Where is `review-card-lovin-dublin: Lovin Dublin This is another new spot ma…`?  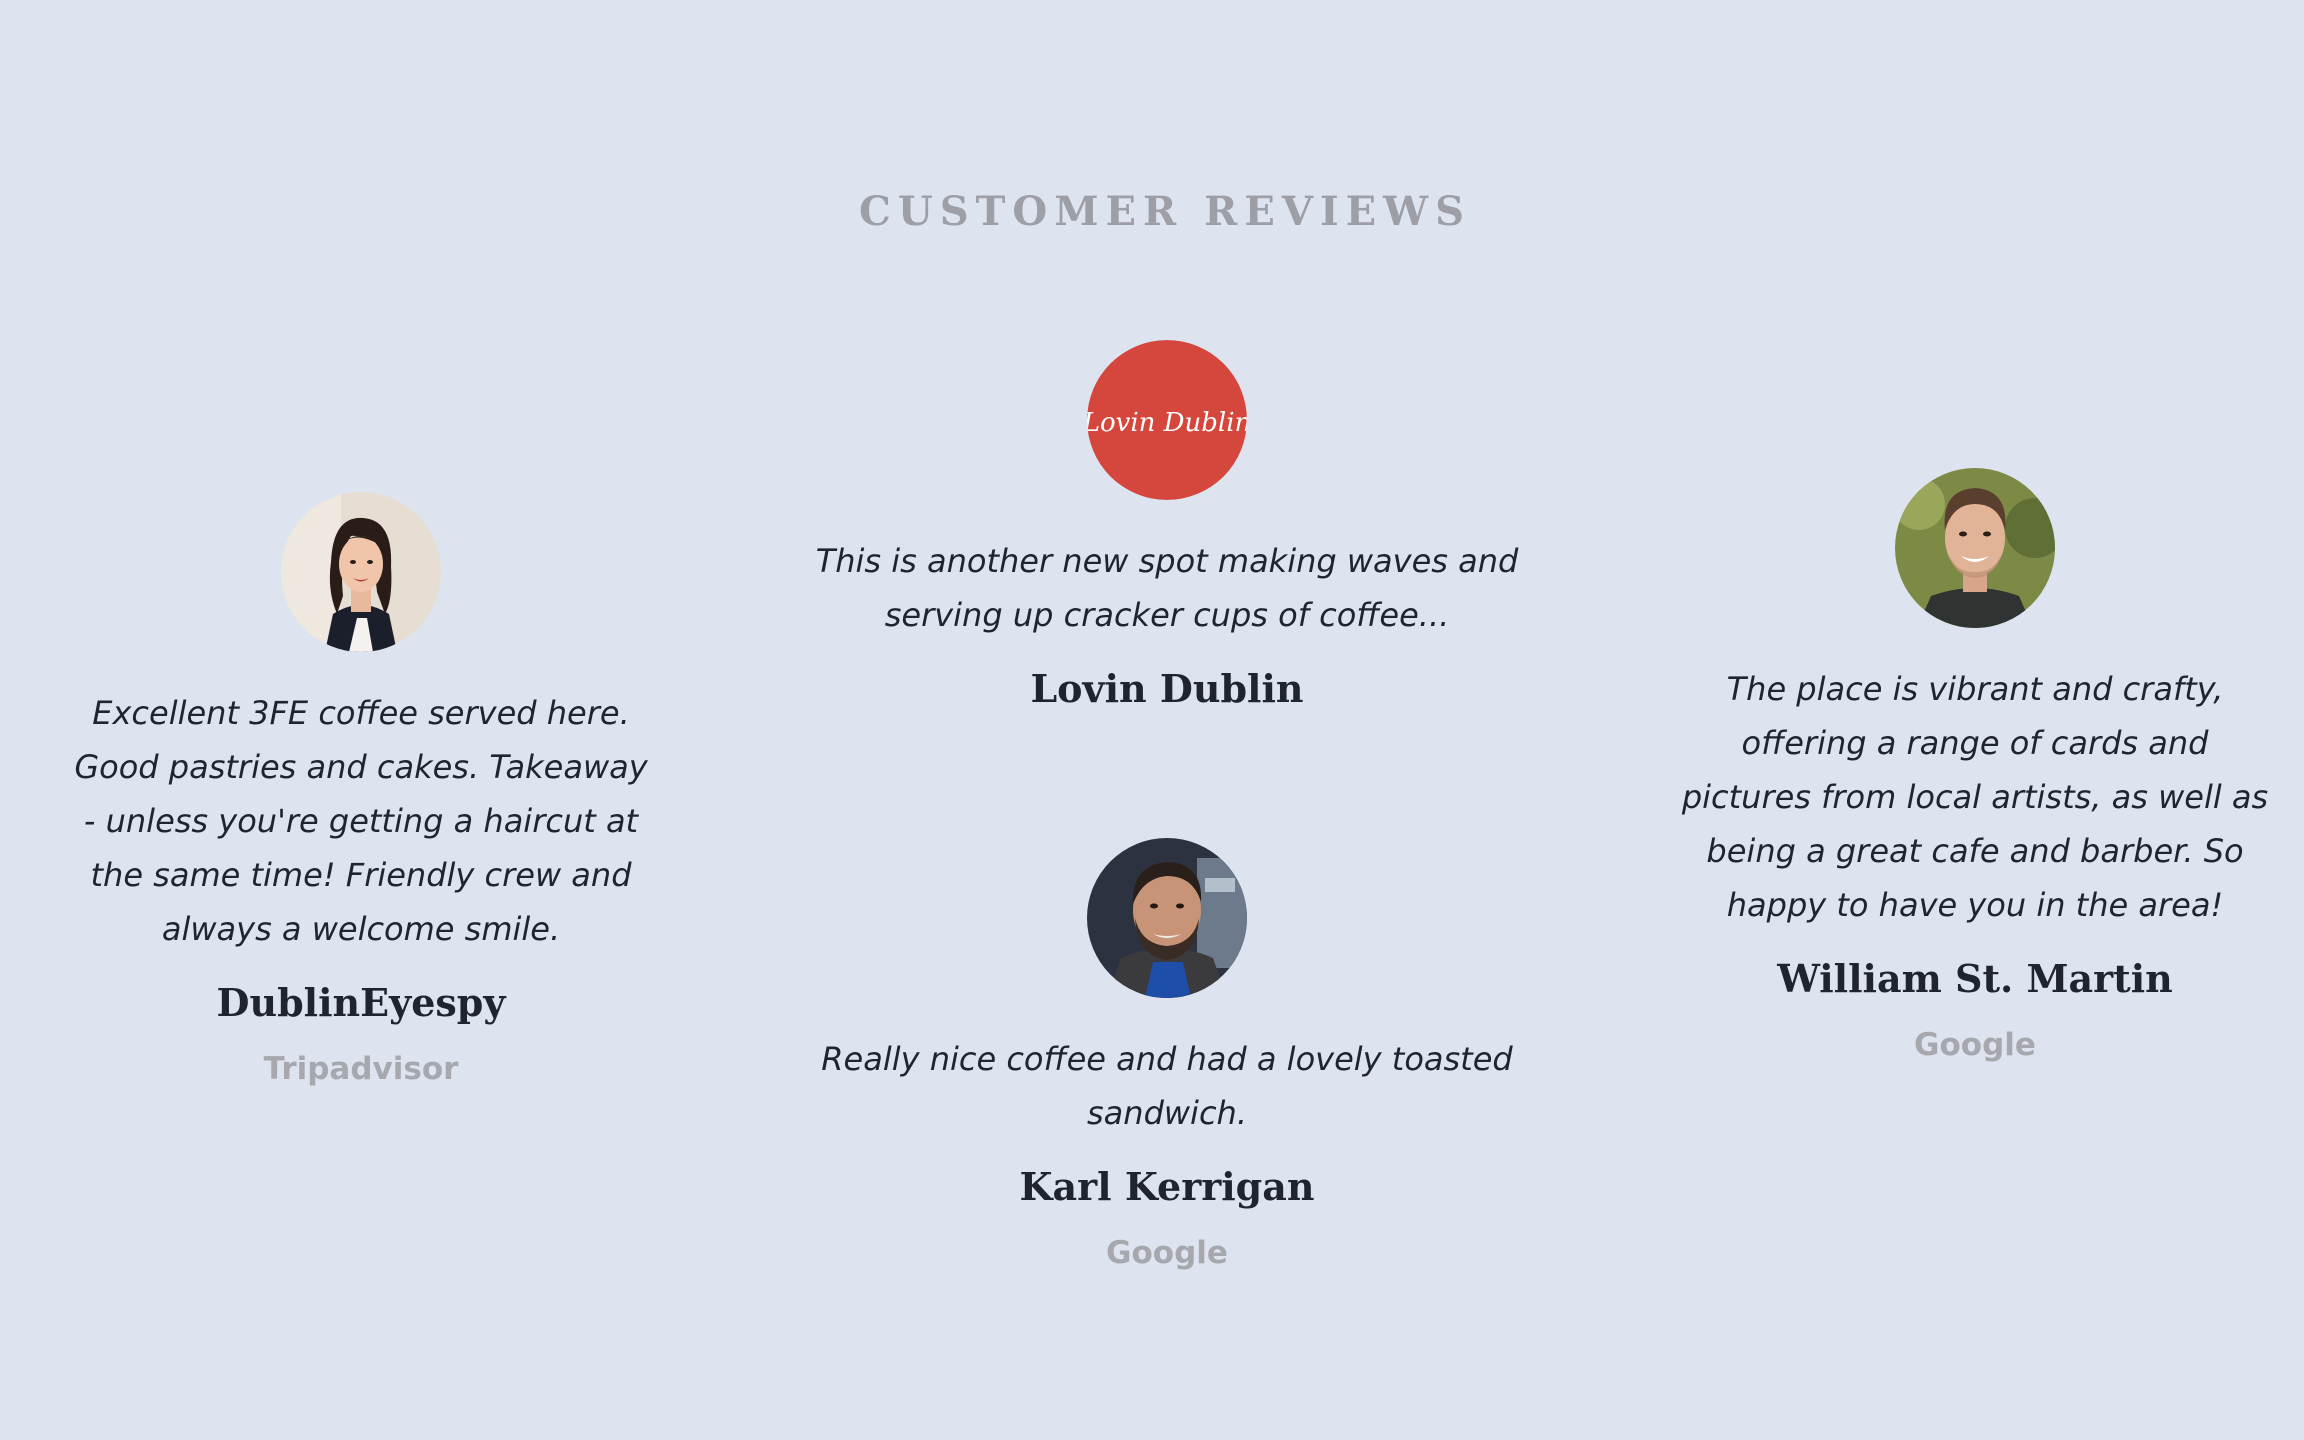
review-card-lovin-dublin: Lovin Dublin This is another new spot ma… is located at coordinates (1167, 525).